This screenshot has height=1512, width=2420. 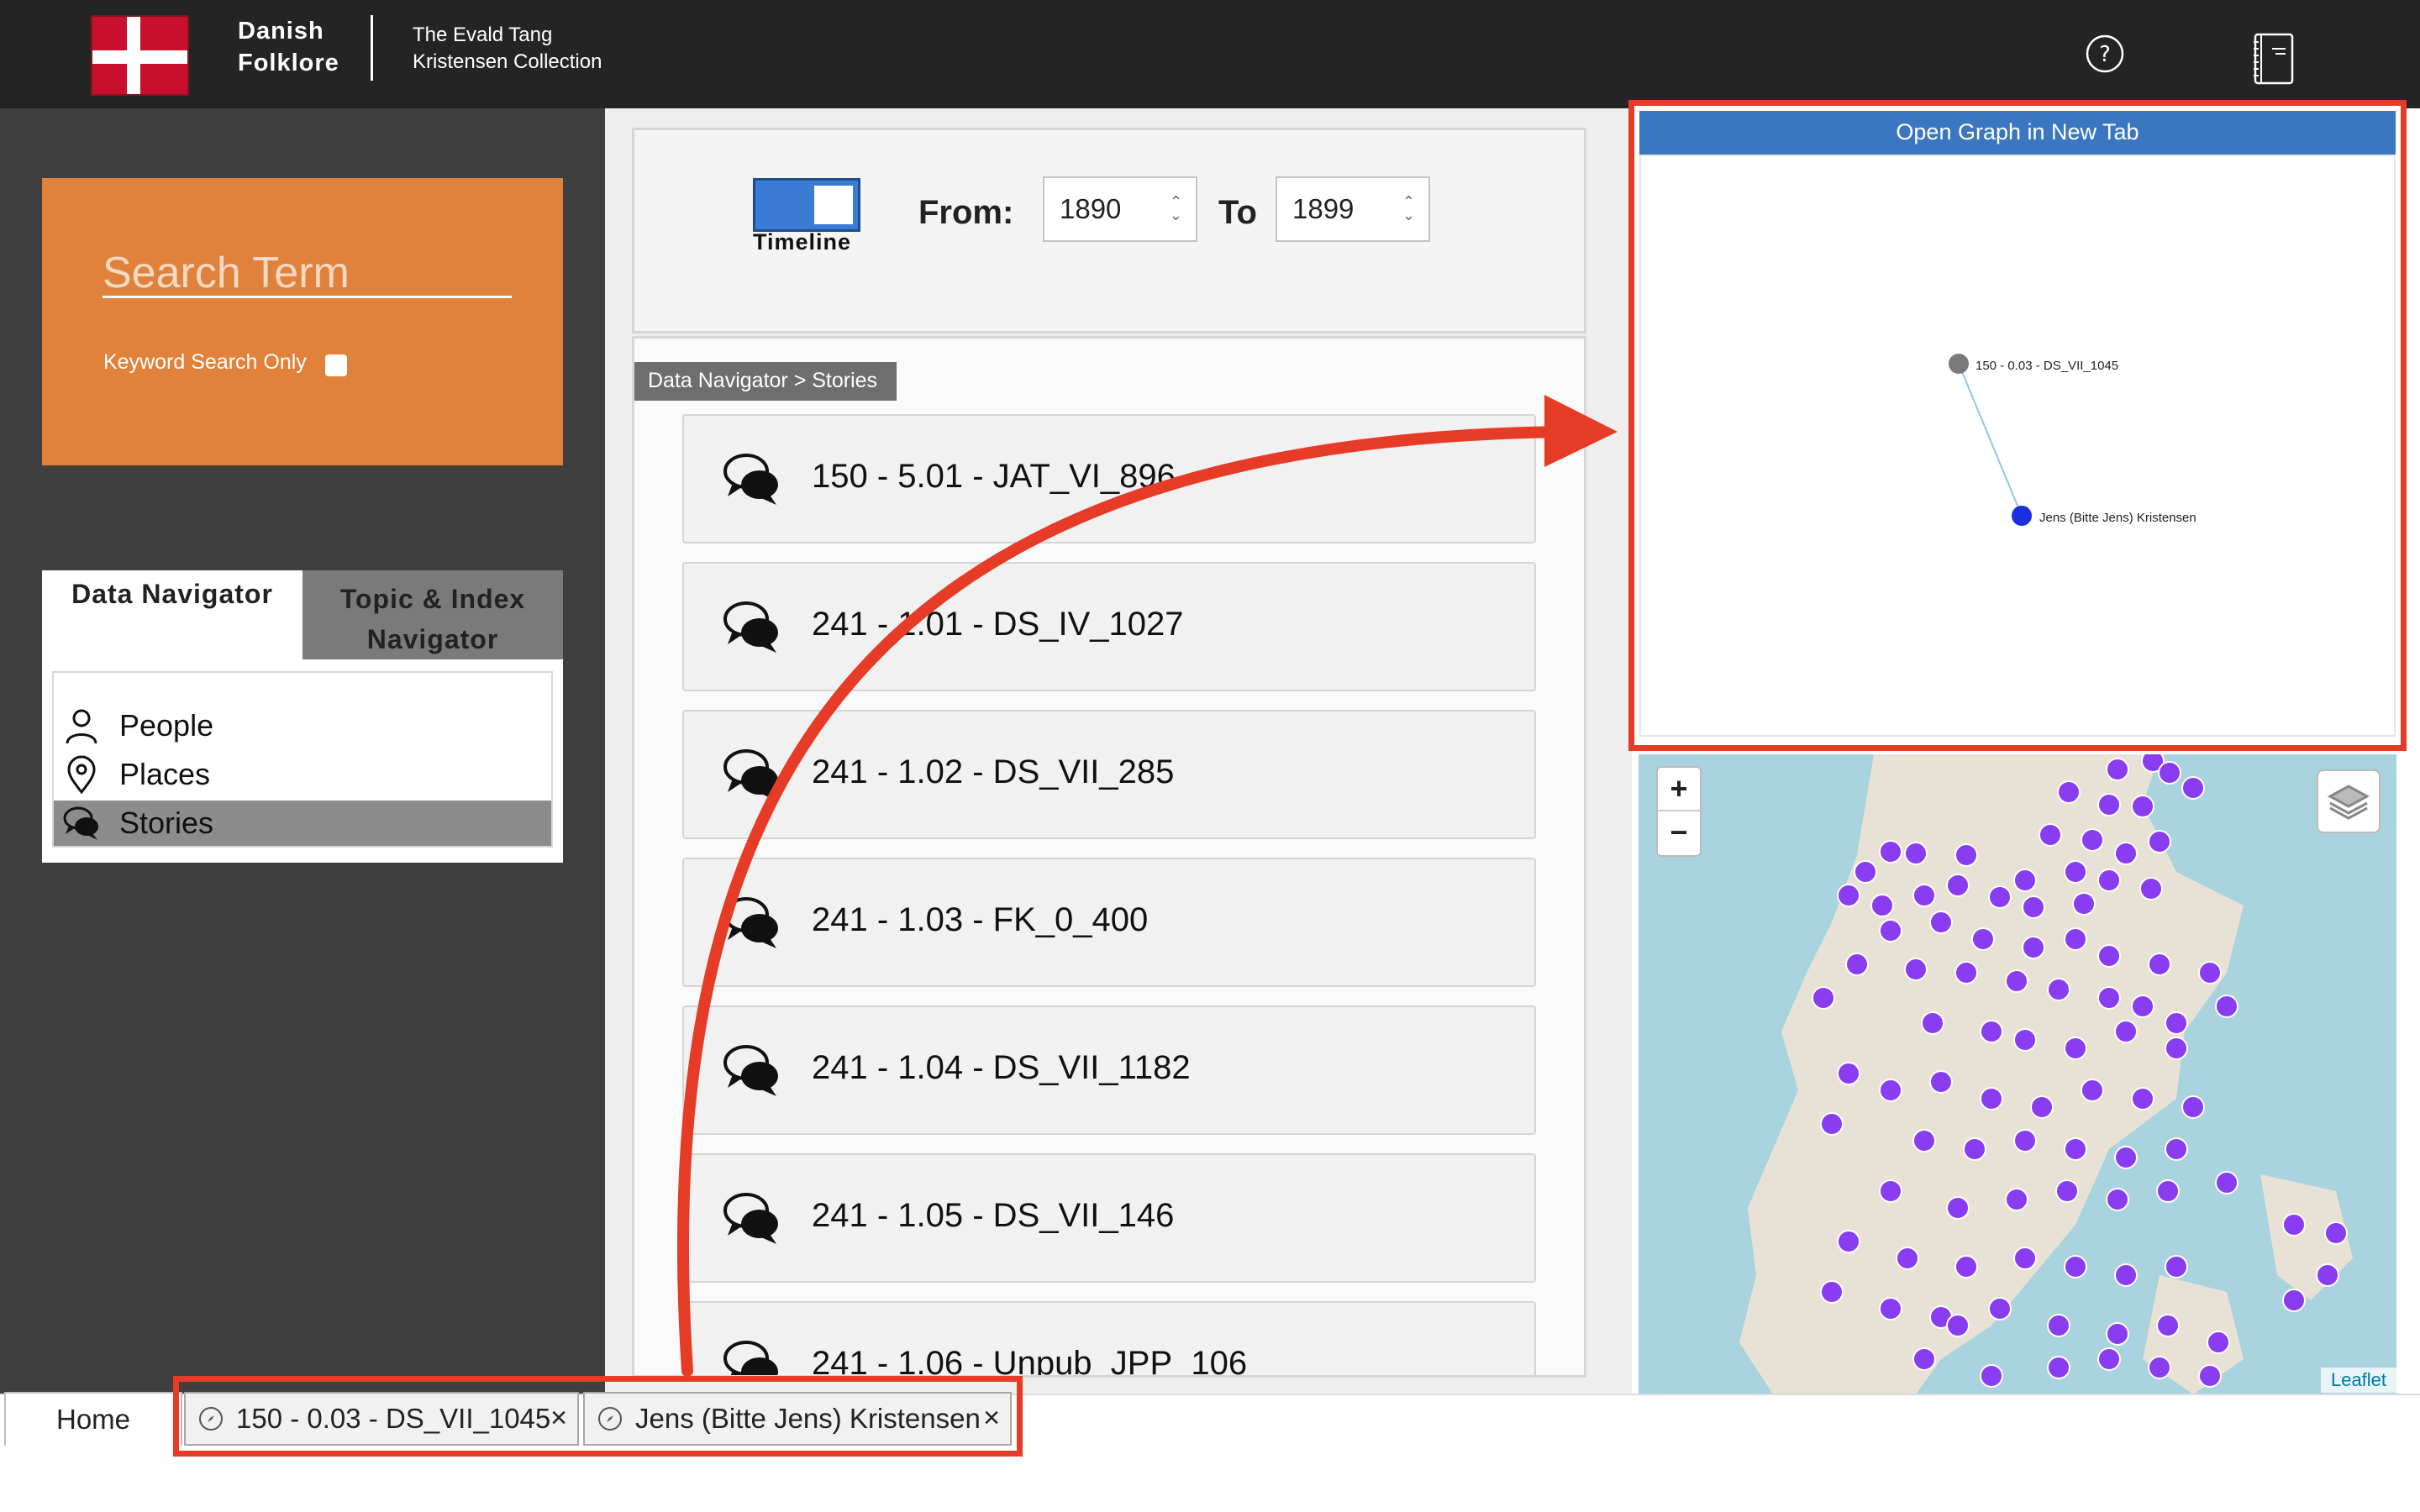 I want to click on layers-button, so click(x=2349, y=801).